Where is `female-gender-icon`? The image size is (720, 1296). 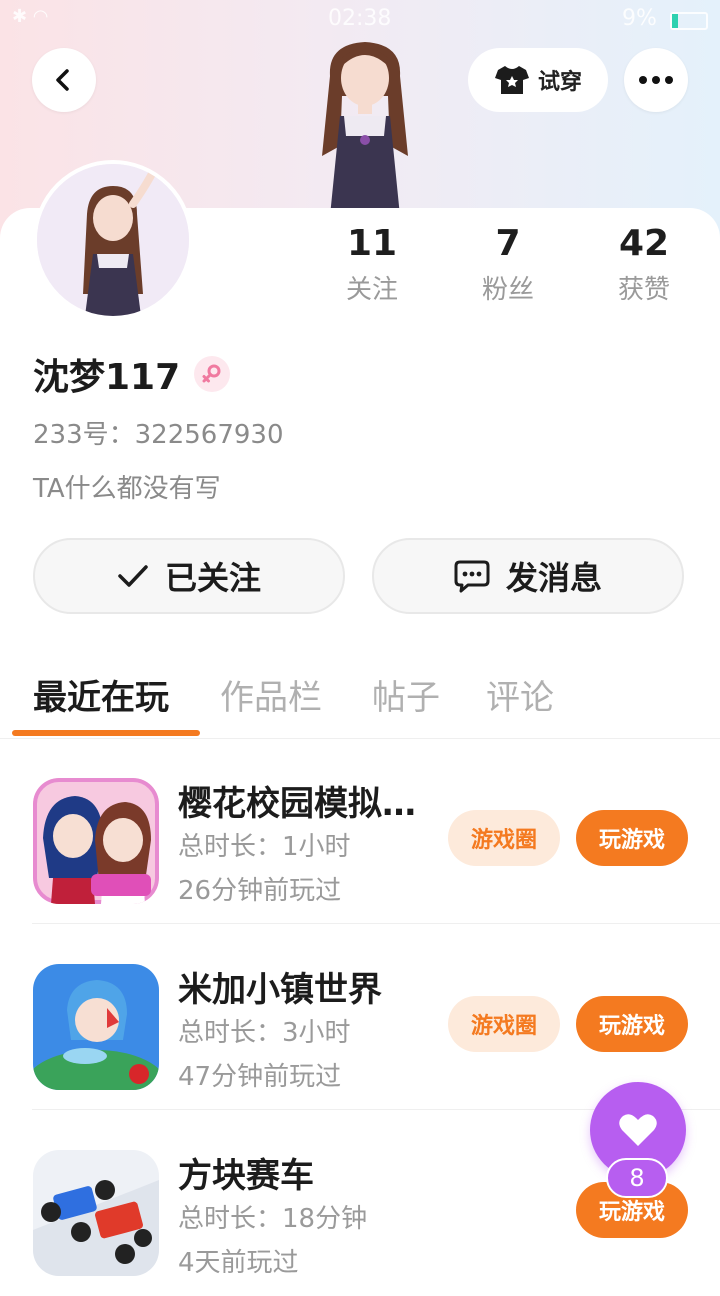
female-gender-icon is located at coordinates (212, 374).